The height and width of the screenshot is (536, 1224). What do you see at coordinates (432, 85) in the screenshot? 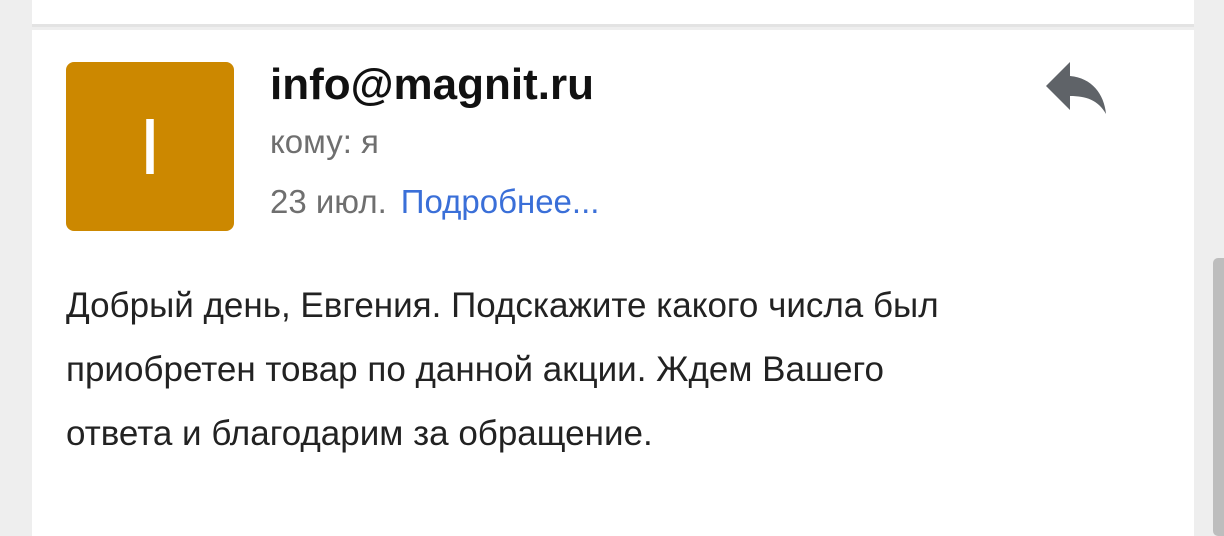
I see `sender-address: info@magnit.ru` at bounding box center [432, 85].